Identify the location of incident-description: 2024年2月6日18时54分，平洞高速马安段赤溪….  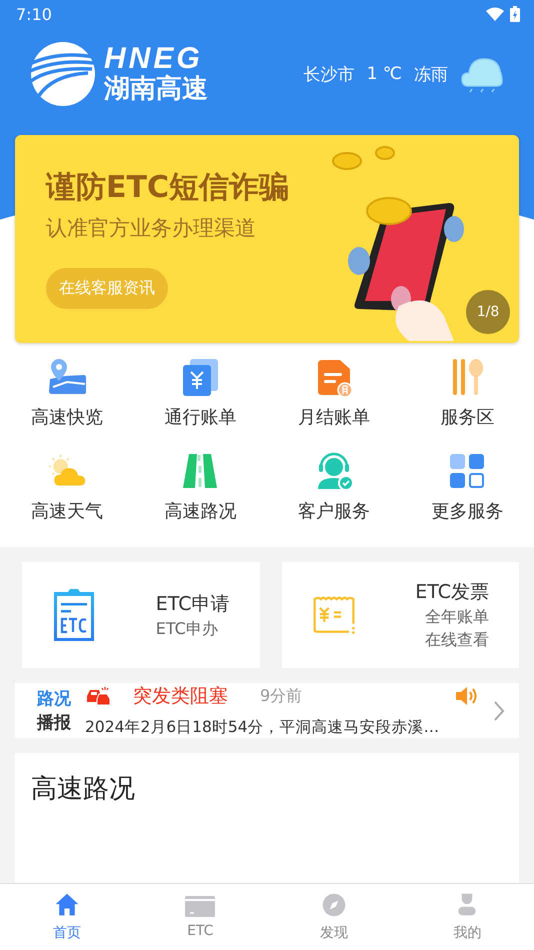
(262, 727).